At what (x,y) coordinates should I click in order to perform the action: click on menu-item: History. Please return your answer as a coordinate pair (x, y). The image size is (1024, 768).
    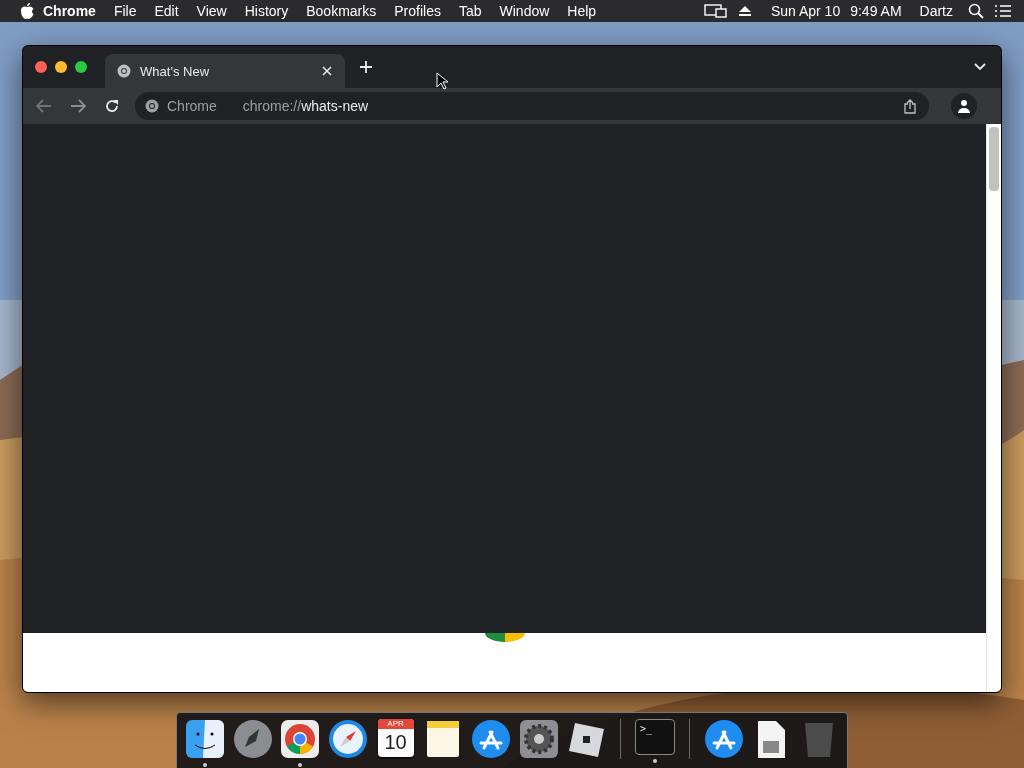
    Looking at the image, I should click on (266, 11).